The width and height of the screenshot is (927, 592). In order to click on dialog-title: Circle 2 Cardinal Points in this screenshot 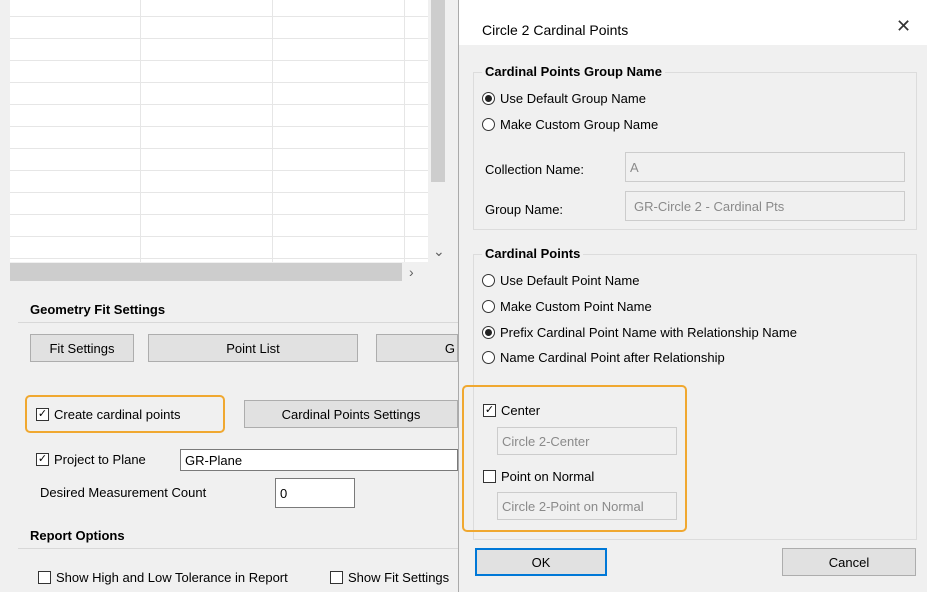, I will do `click(555, 30)`.